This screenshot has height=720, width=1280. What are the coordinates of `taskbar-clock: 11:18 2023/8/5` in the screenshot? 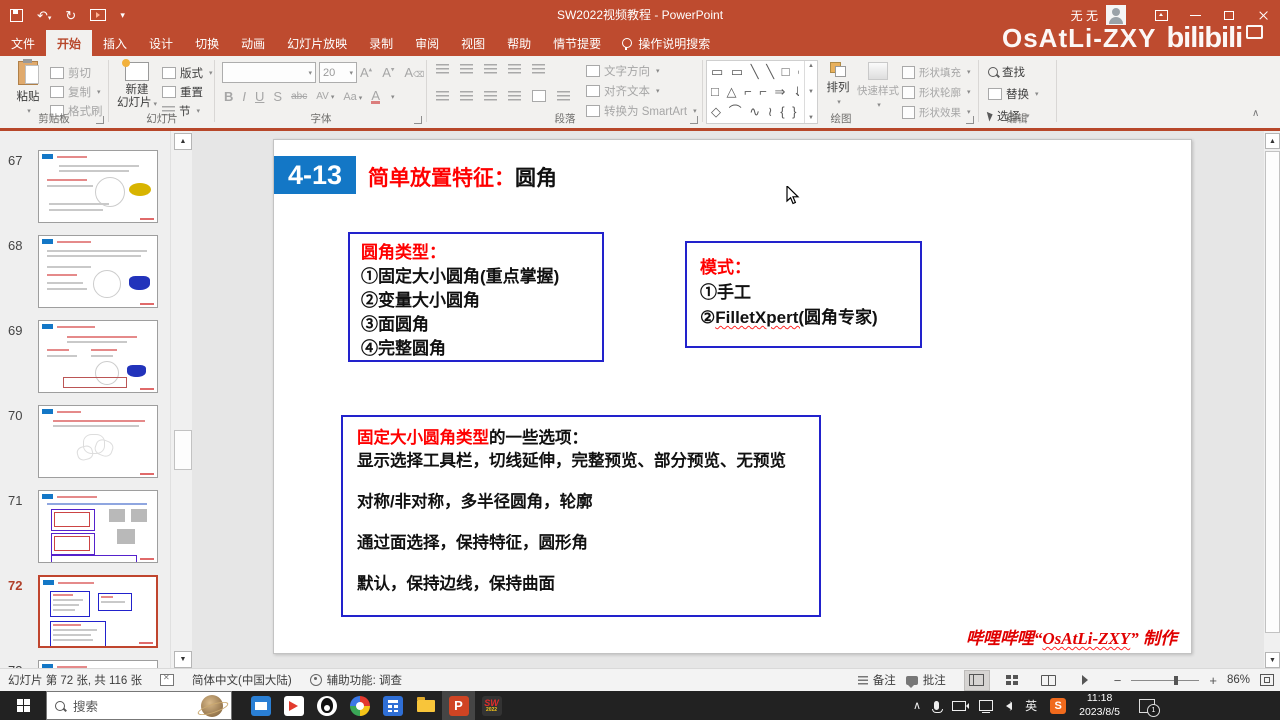 It's located at (1099, 705).